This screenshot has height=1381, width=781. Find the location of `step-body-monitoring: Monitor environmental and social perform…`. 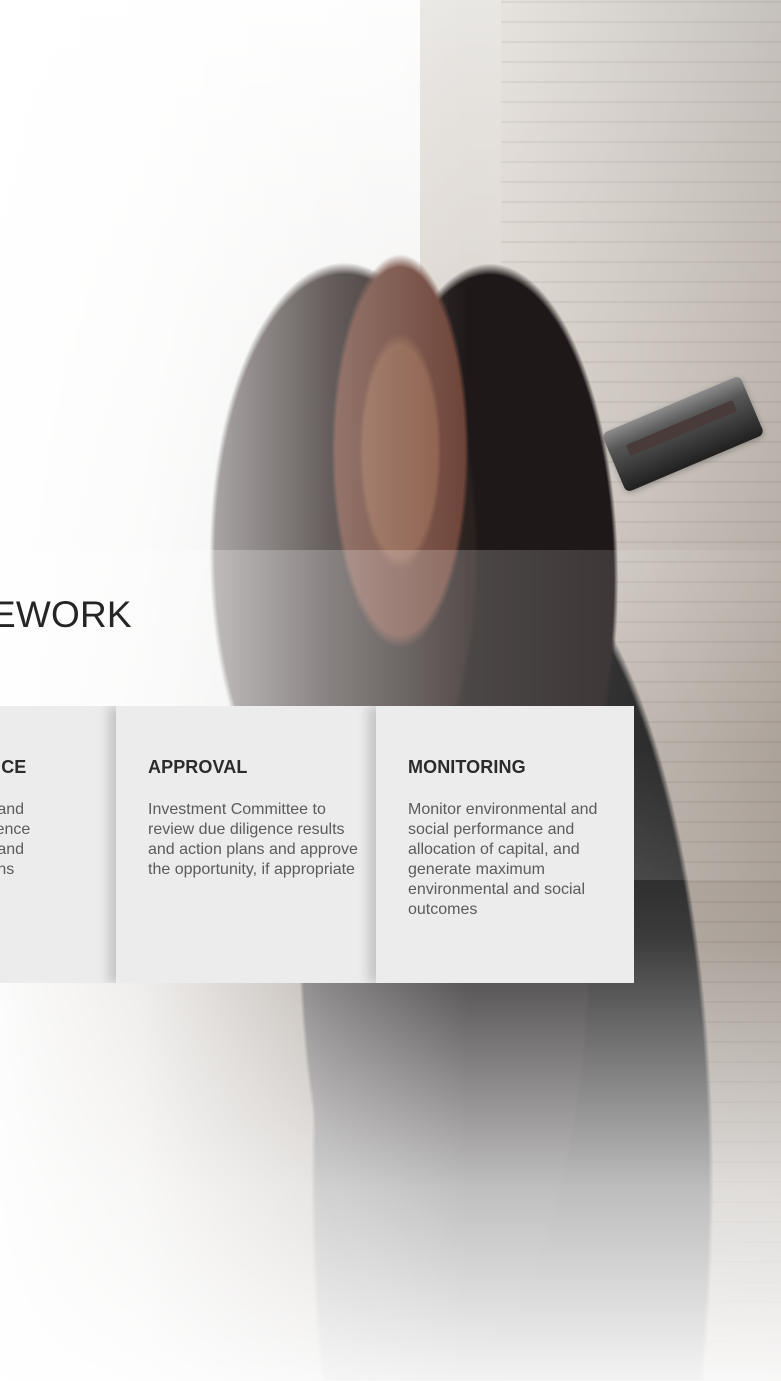

step-body-monitoring: Monitor environmental and social perform… is located at coordinates (503, 859).